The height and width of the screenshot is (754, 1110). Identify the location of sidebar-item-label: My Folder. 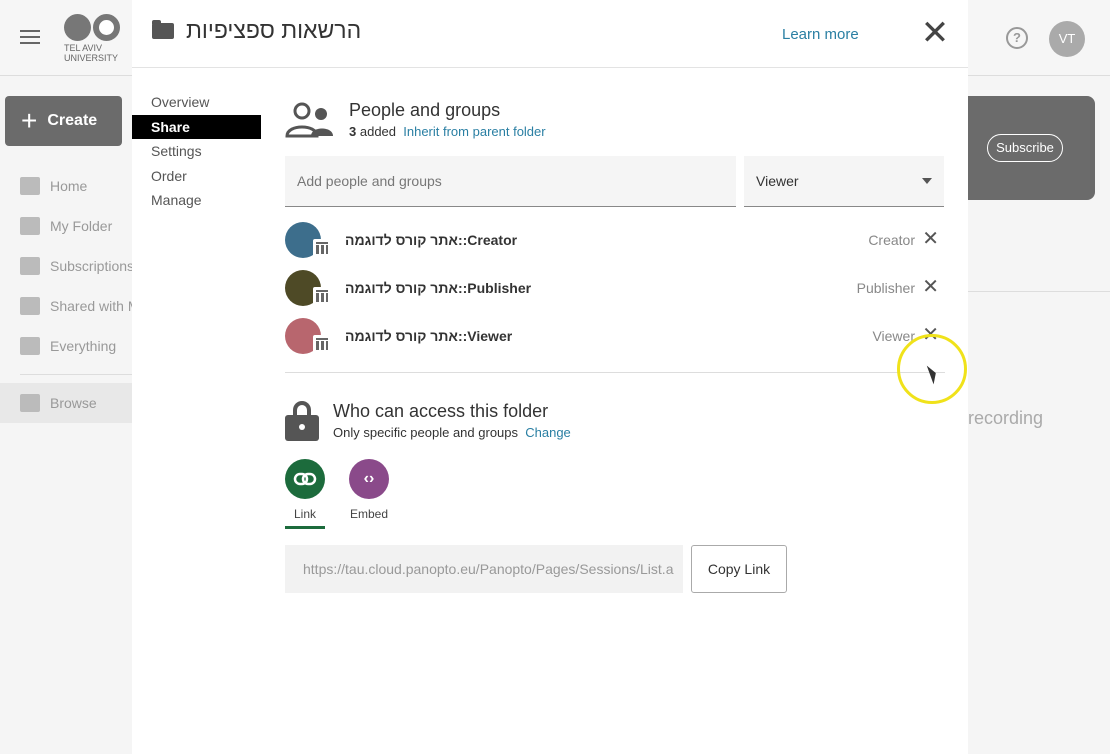
(81, 226).